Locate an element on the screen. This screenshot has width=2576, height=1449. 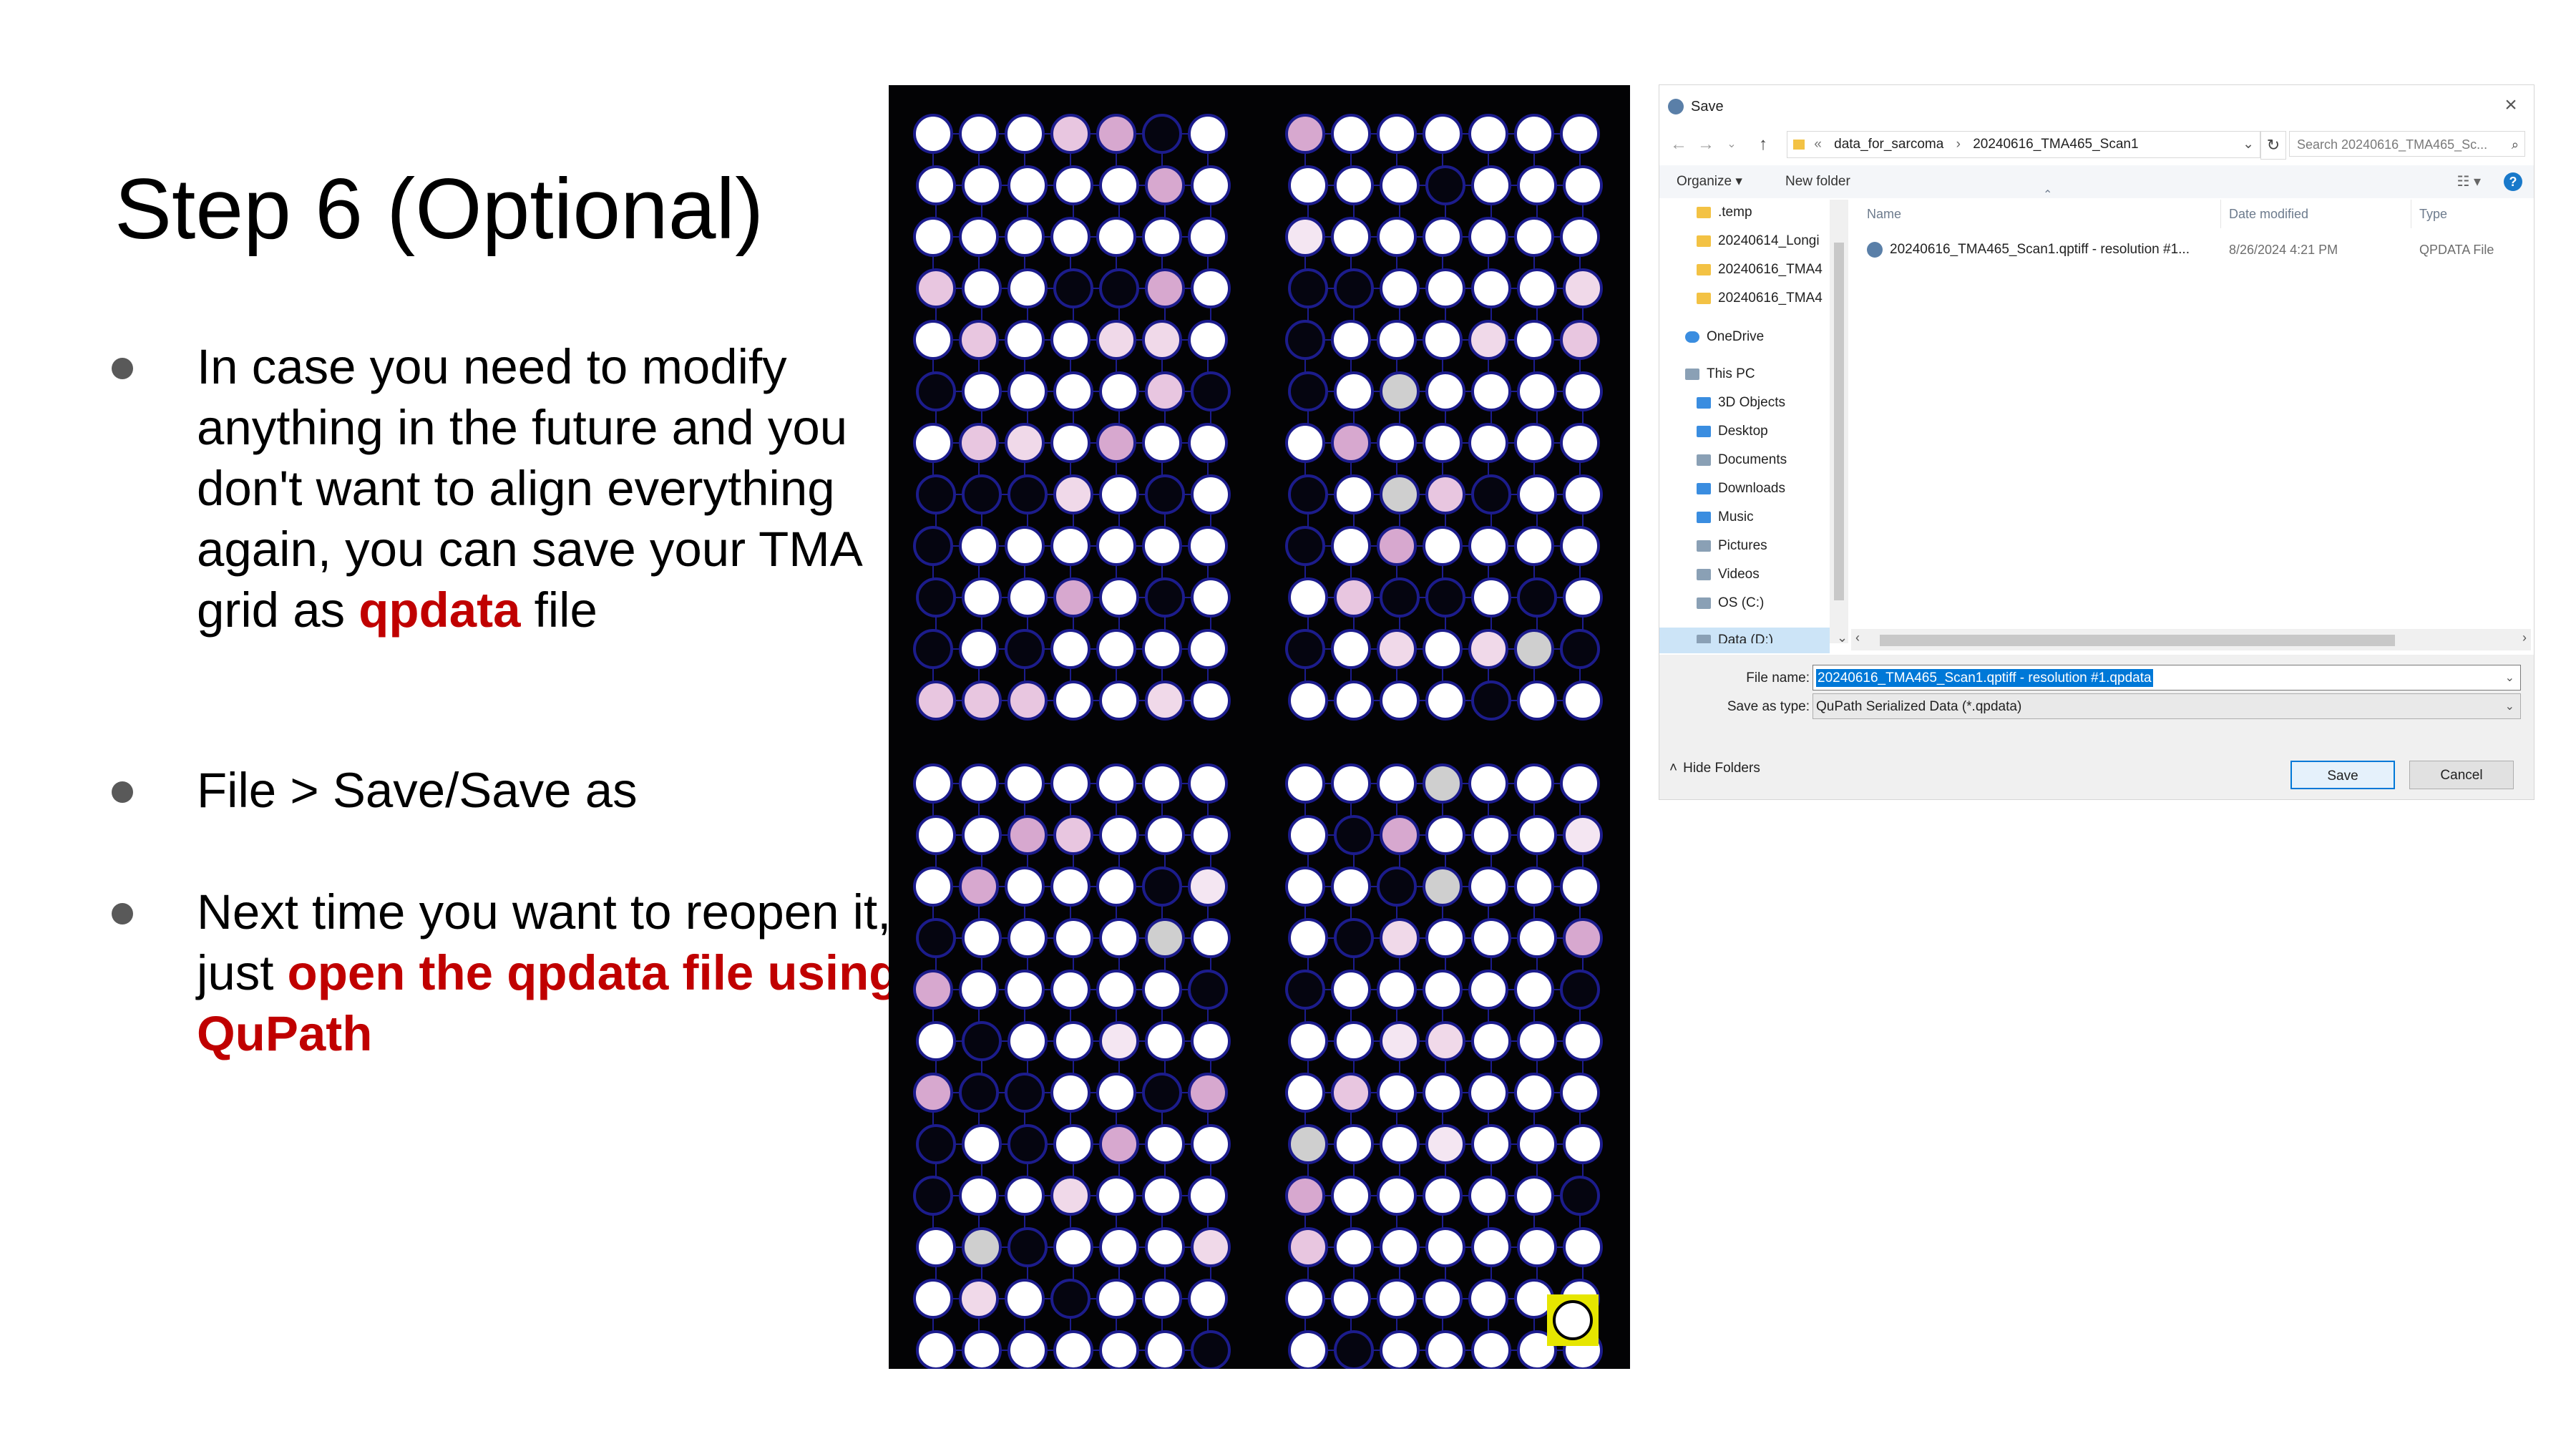
save-type-select: QuPath Serialized Data (*.qpdata) ⌄ is located at coordinates (2167, 706).